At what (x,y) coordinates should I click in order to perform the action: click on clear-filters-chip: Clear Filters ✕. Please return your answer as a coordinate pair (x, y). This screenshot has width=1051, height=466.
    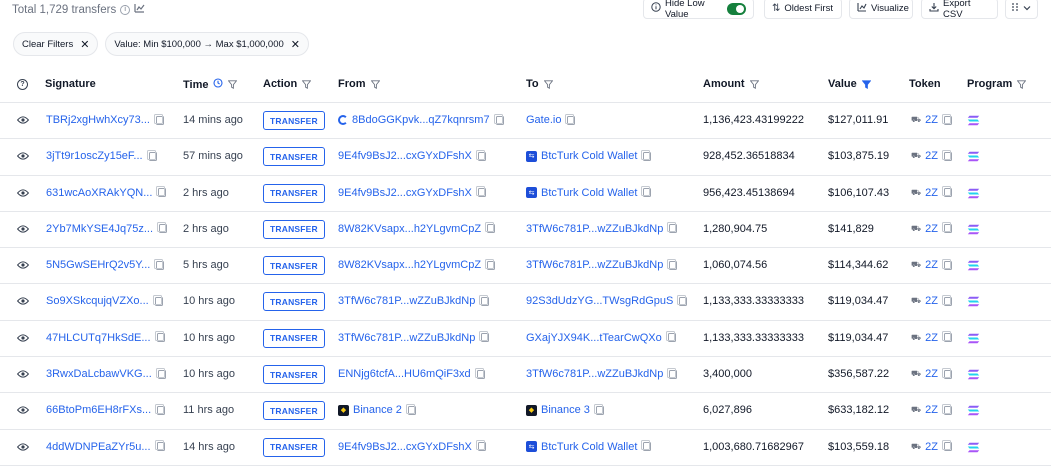
    Looking at the image, I should click on (56, 44).